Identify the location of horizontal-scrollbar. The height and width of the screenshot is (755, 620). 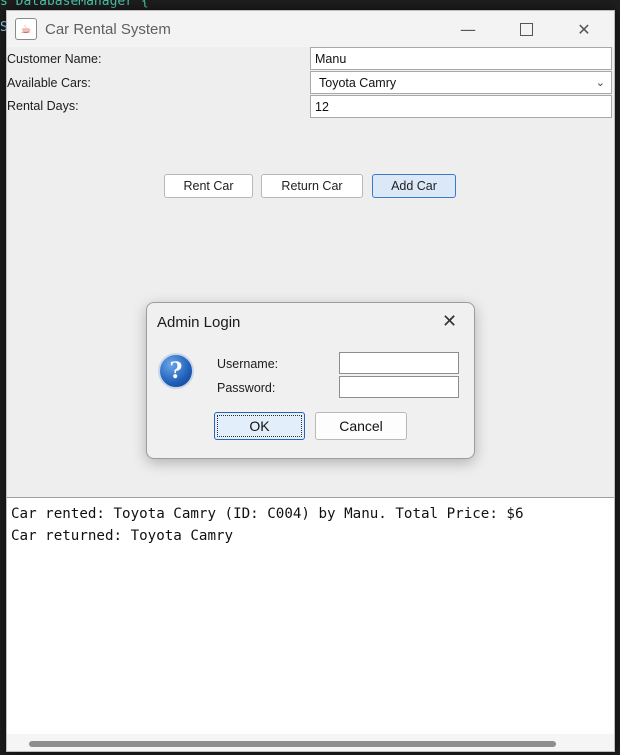
(310, 742).